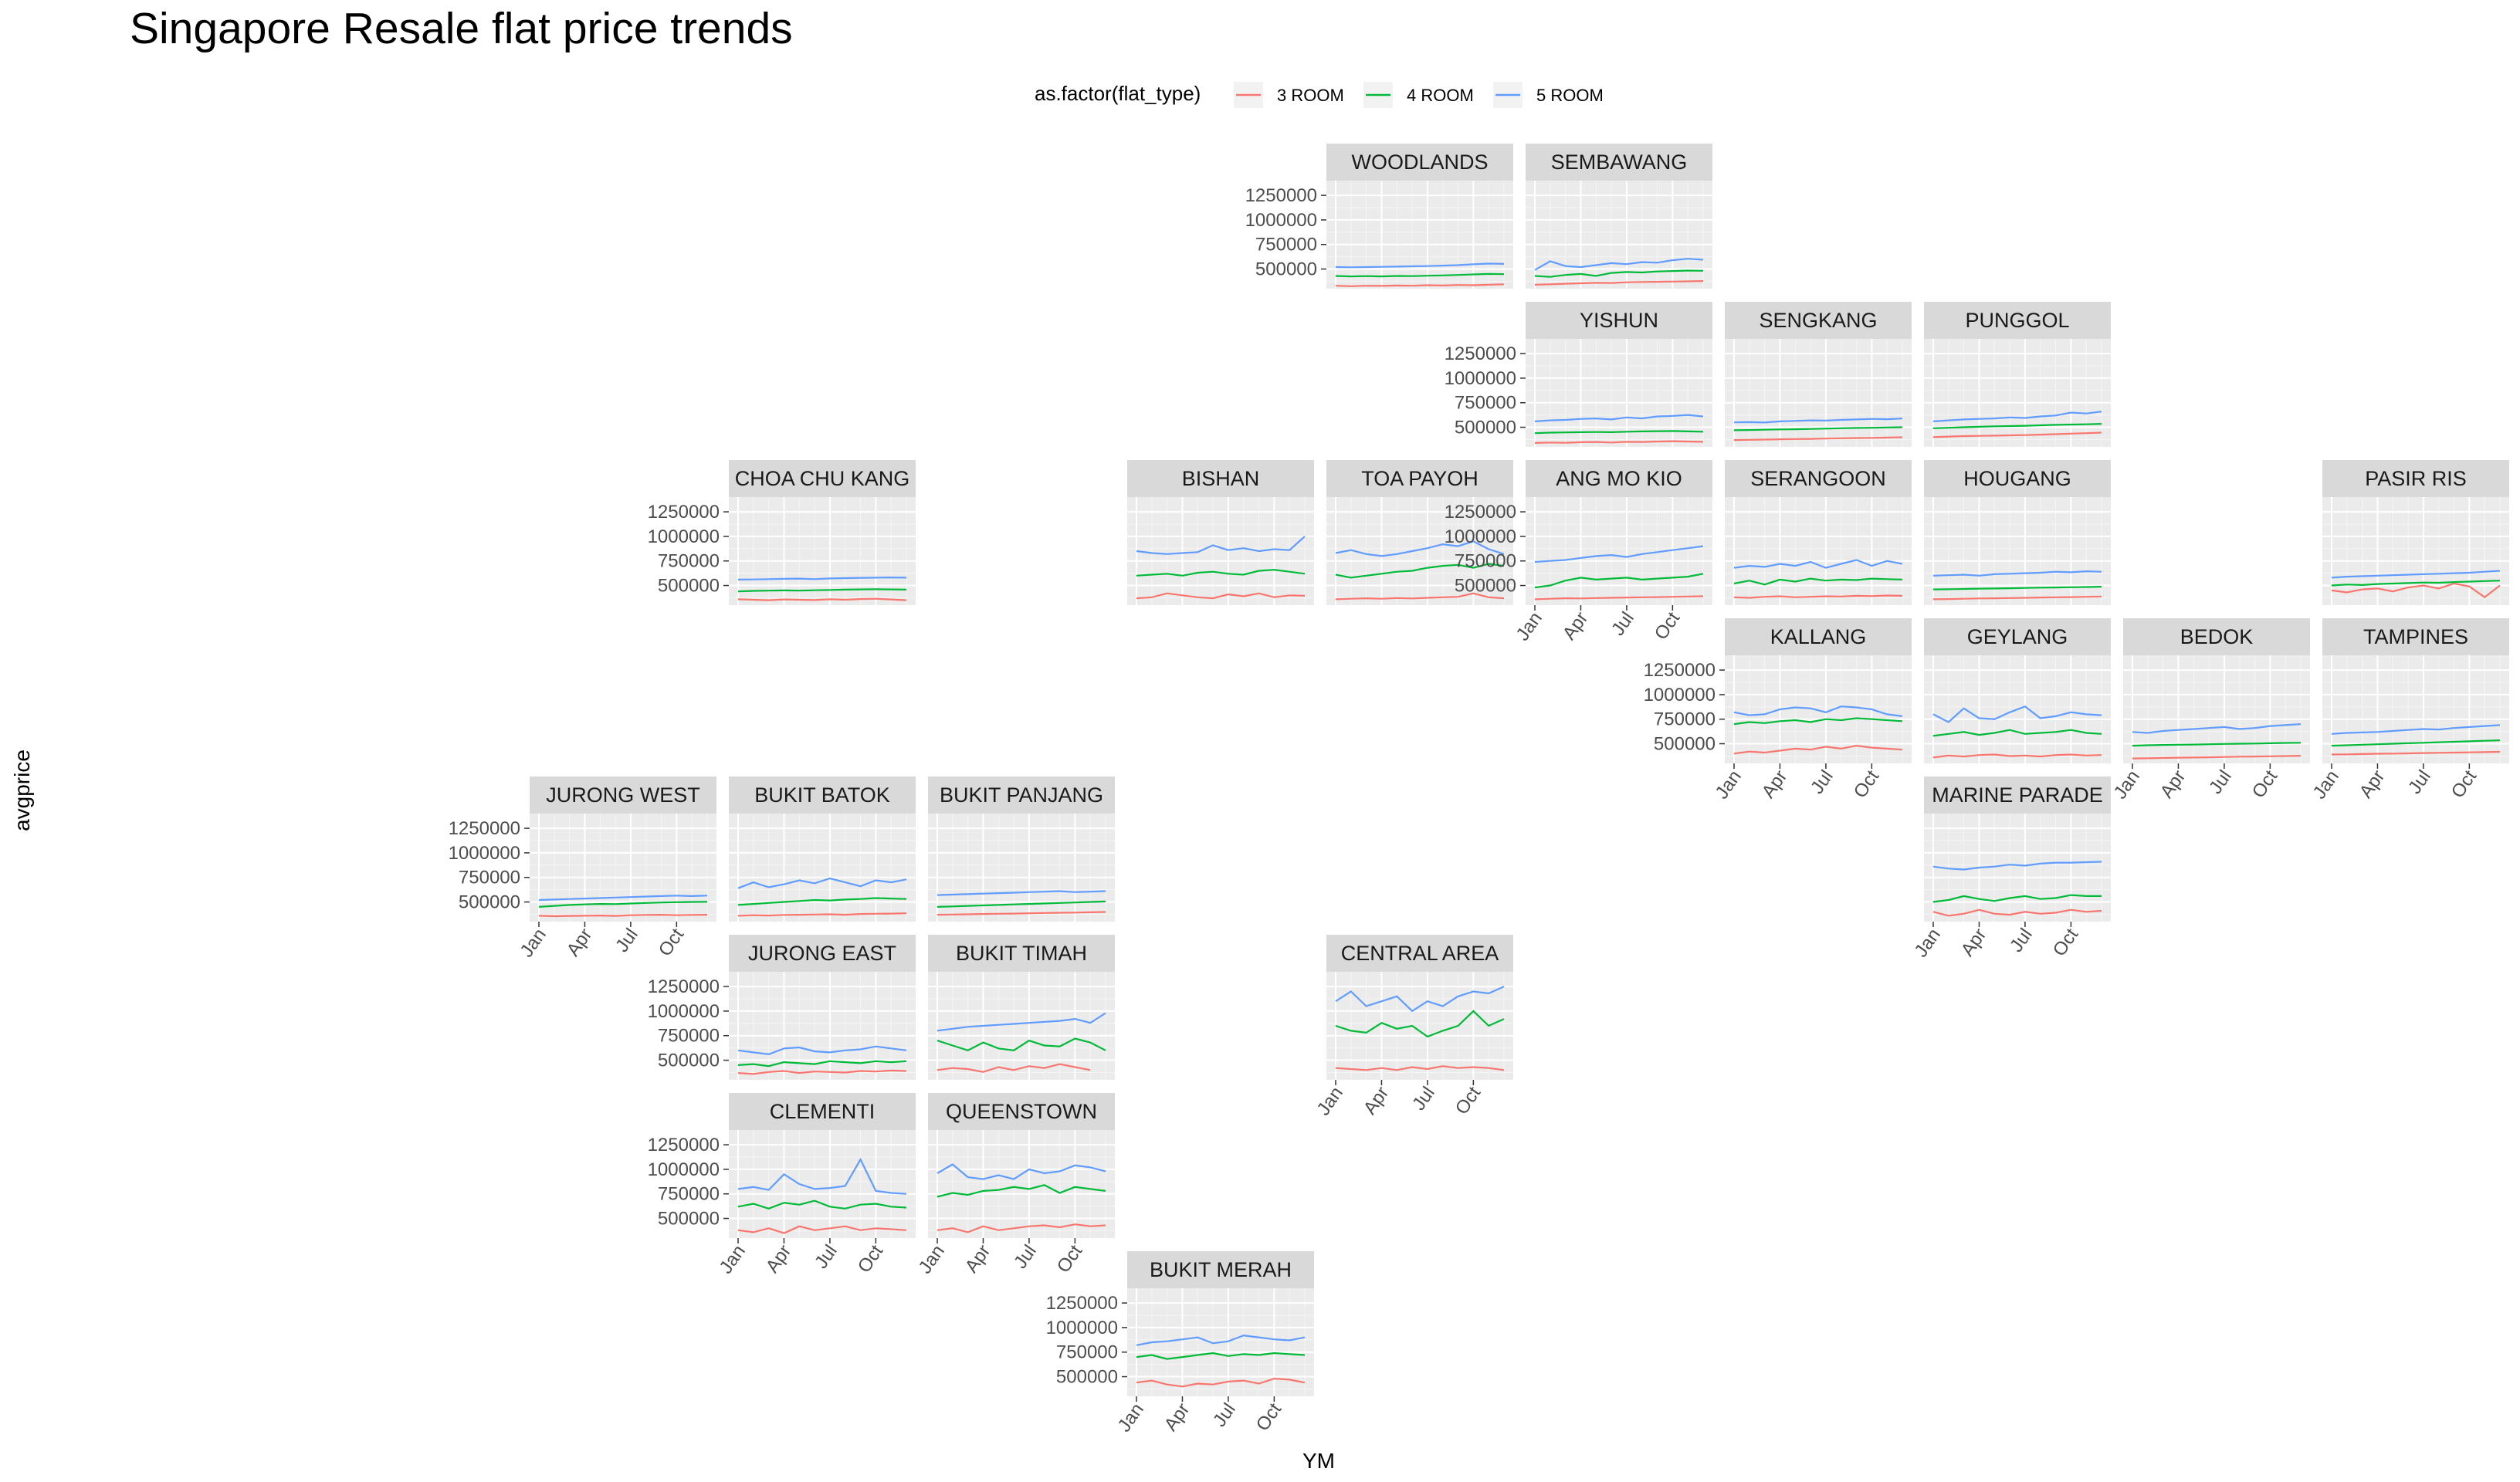  What do you see at coordinates (1221, 1269) in the screenshot?
I see `facet-label: BUKIT MERAH` at bounding box center [1221, 1269].